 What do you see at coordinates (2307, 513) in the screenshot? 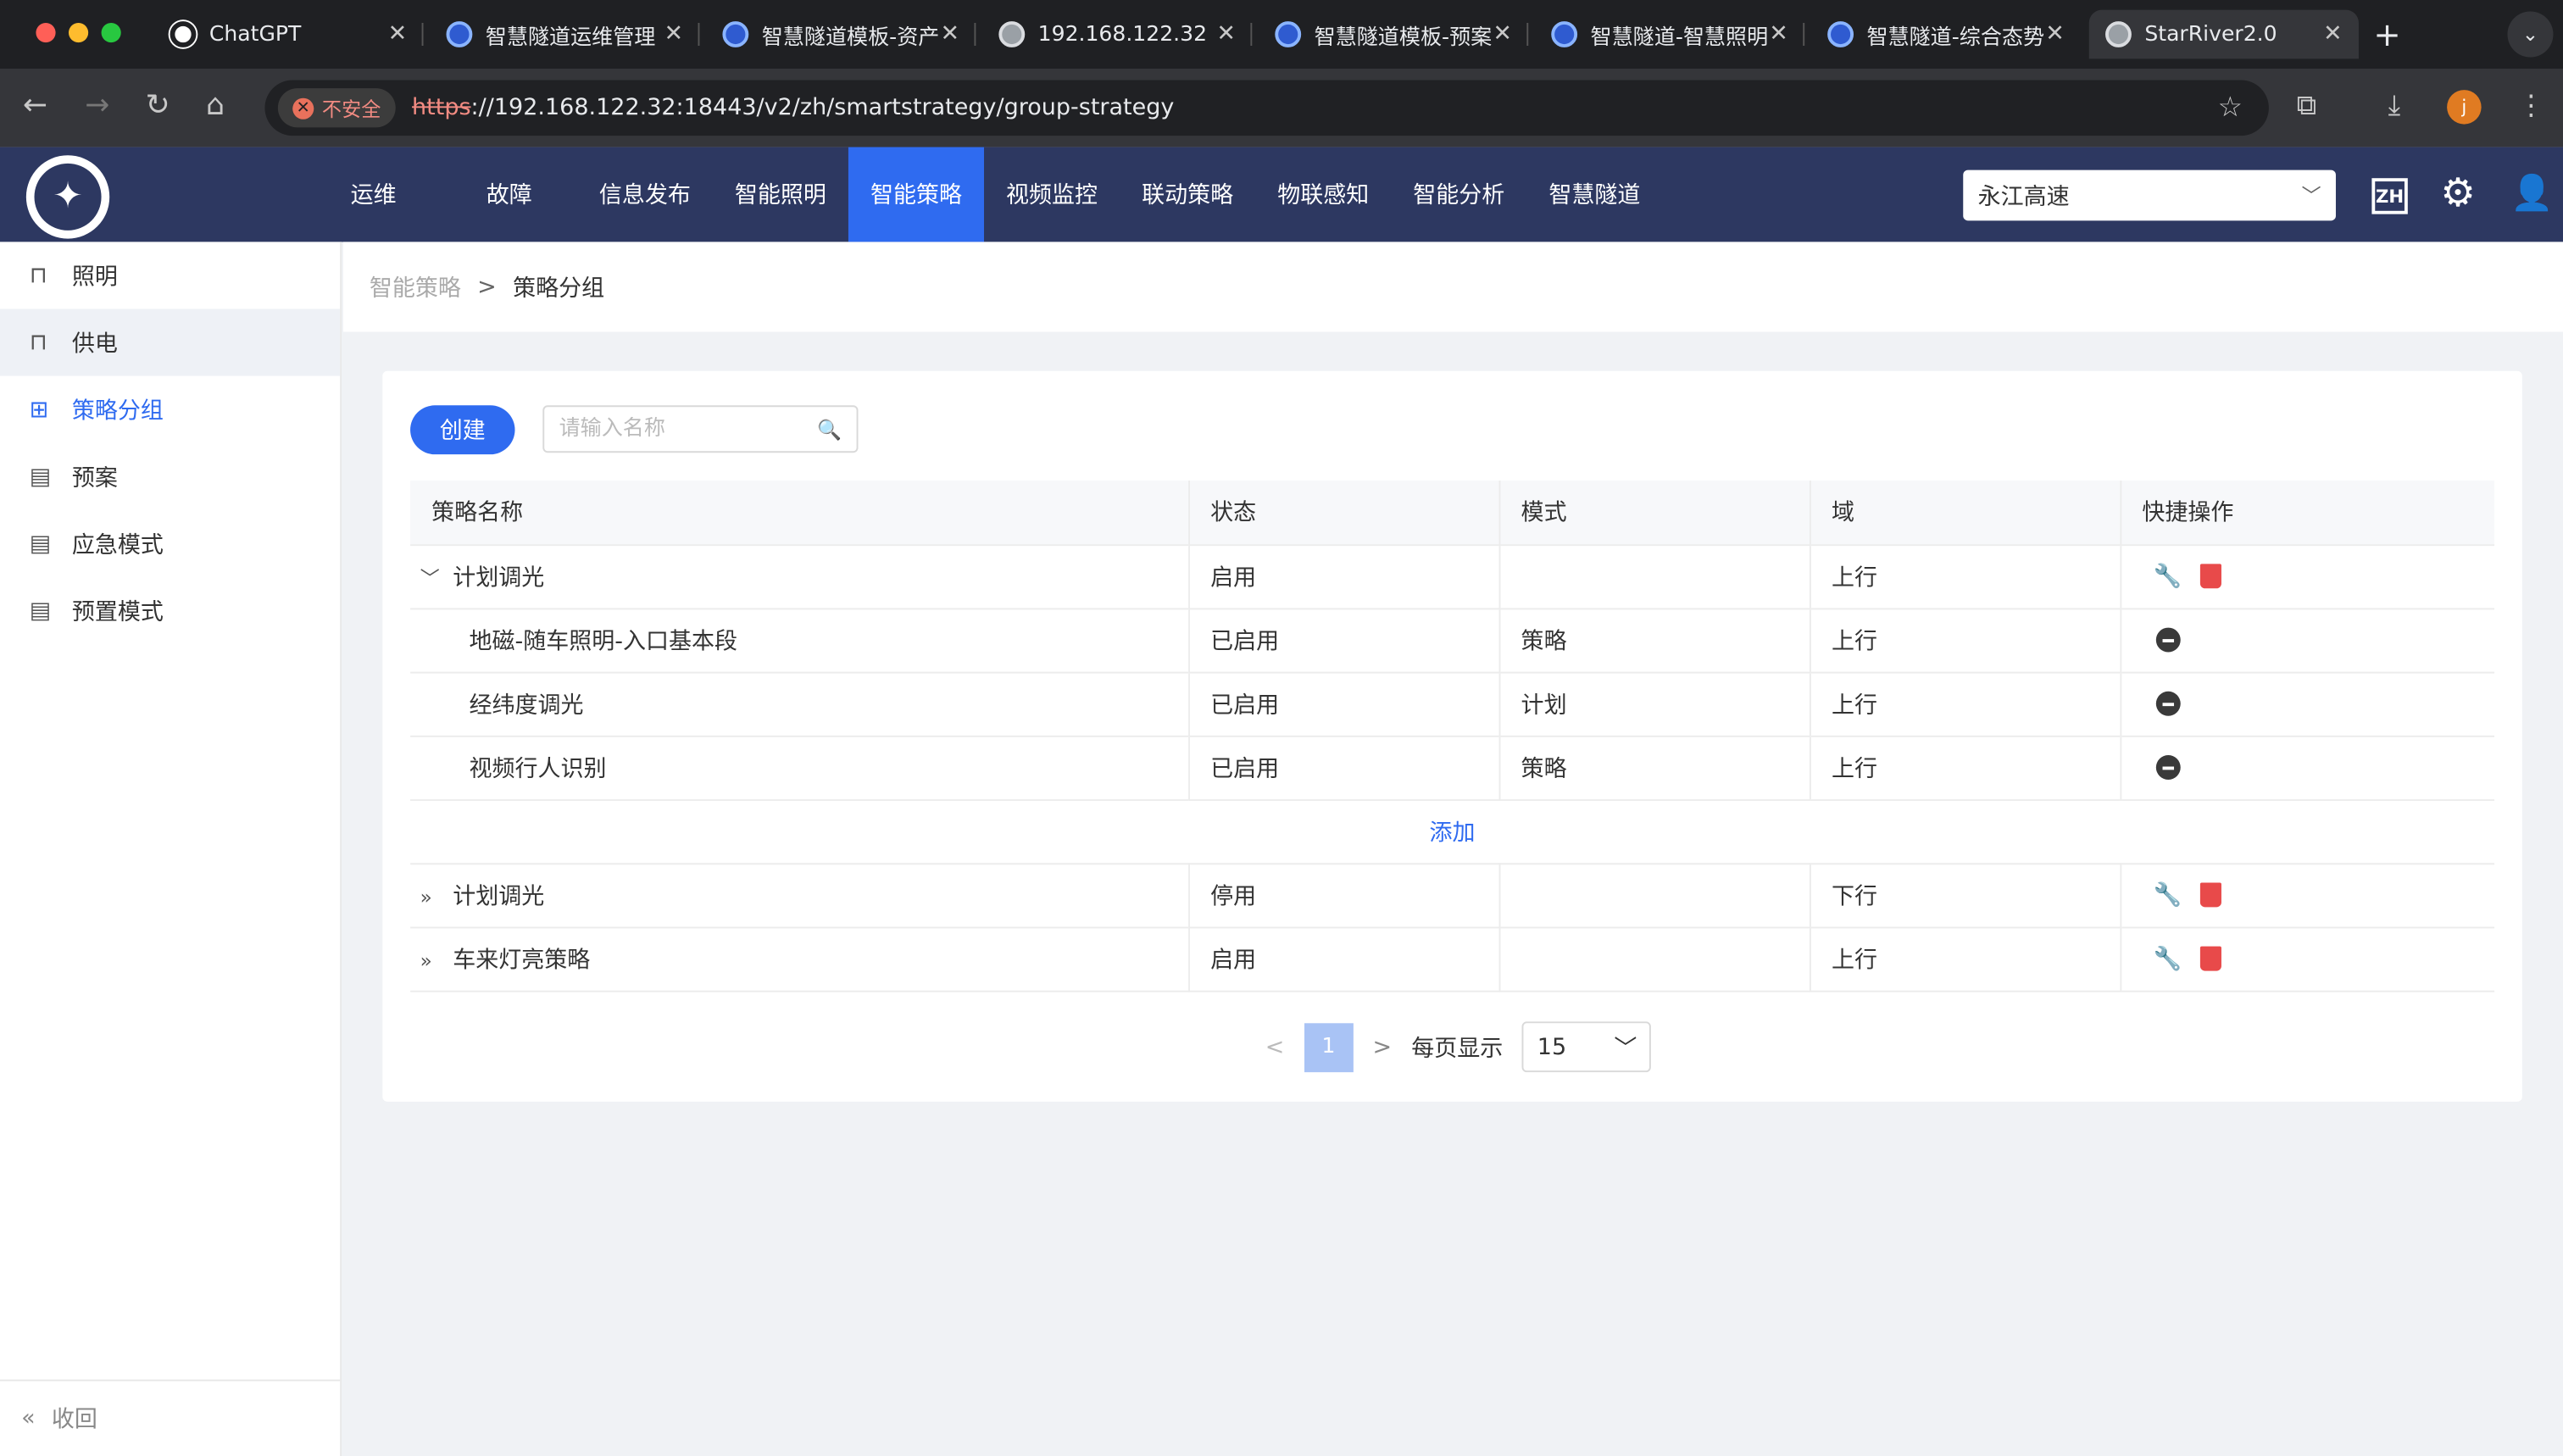
I see `col-header-actions: 快捷操作` at bounding box center [2307, 513].